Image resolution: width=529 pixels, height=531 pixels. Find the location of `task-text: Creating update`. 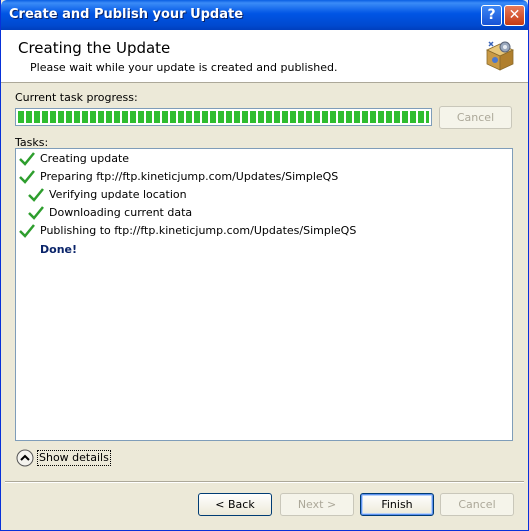

task-text: Creating update is located at coordinates (85, 158).